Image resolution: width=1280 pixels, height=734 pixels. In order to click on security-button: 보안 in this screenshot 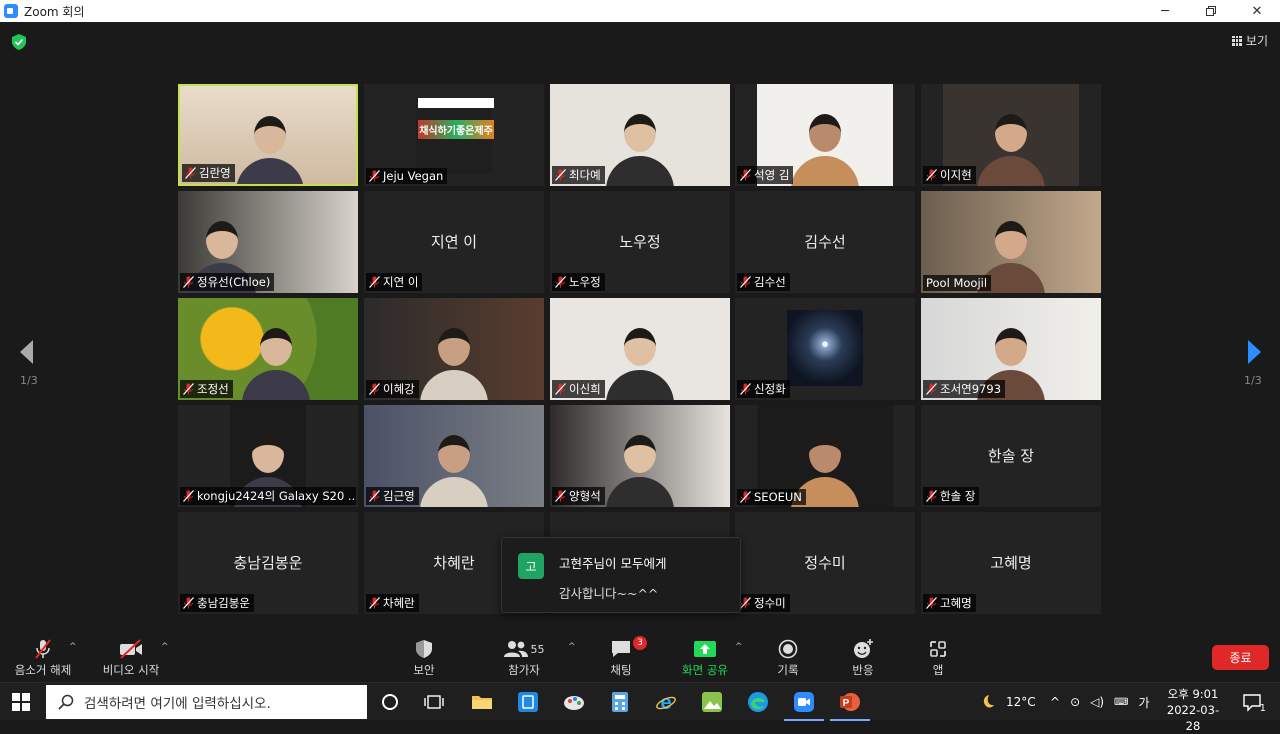, I will do `click(424, 658)`.